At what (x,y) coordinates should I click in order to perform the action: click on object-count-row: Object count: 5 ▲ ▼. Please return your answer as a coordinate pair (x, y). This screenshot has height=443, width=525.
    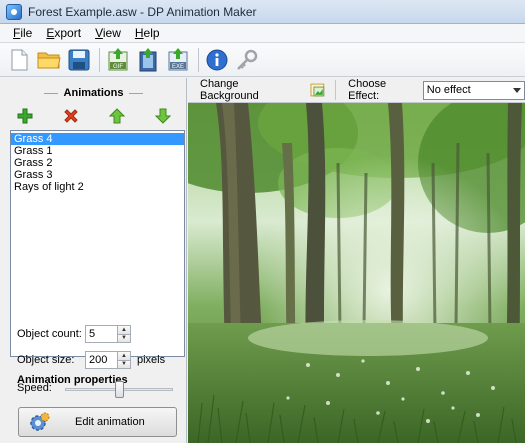
    Looking at the image, I should click on (74, 334).